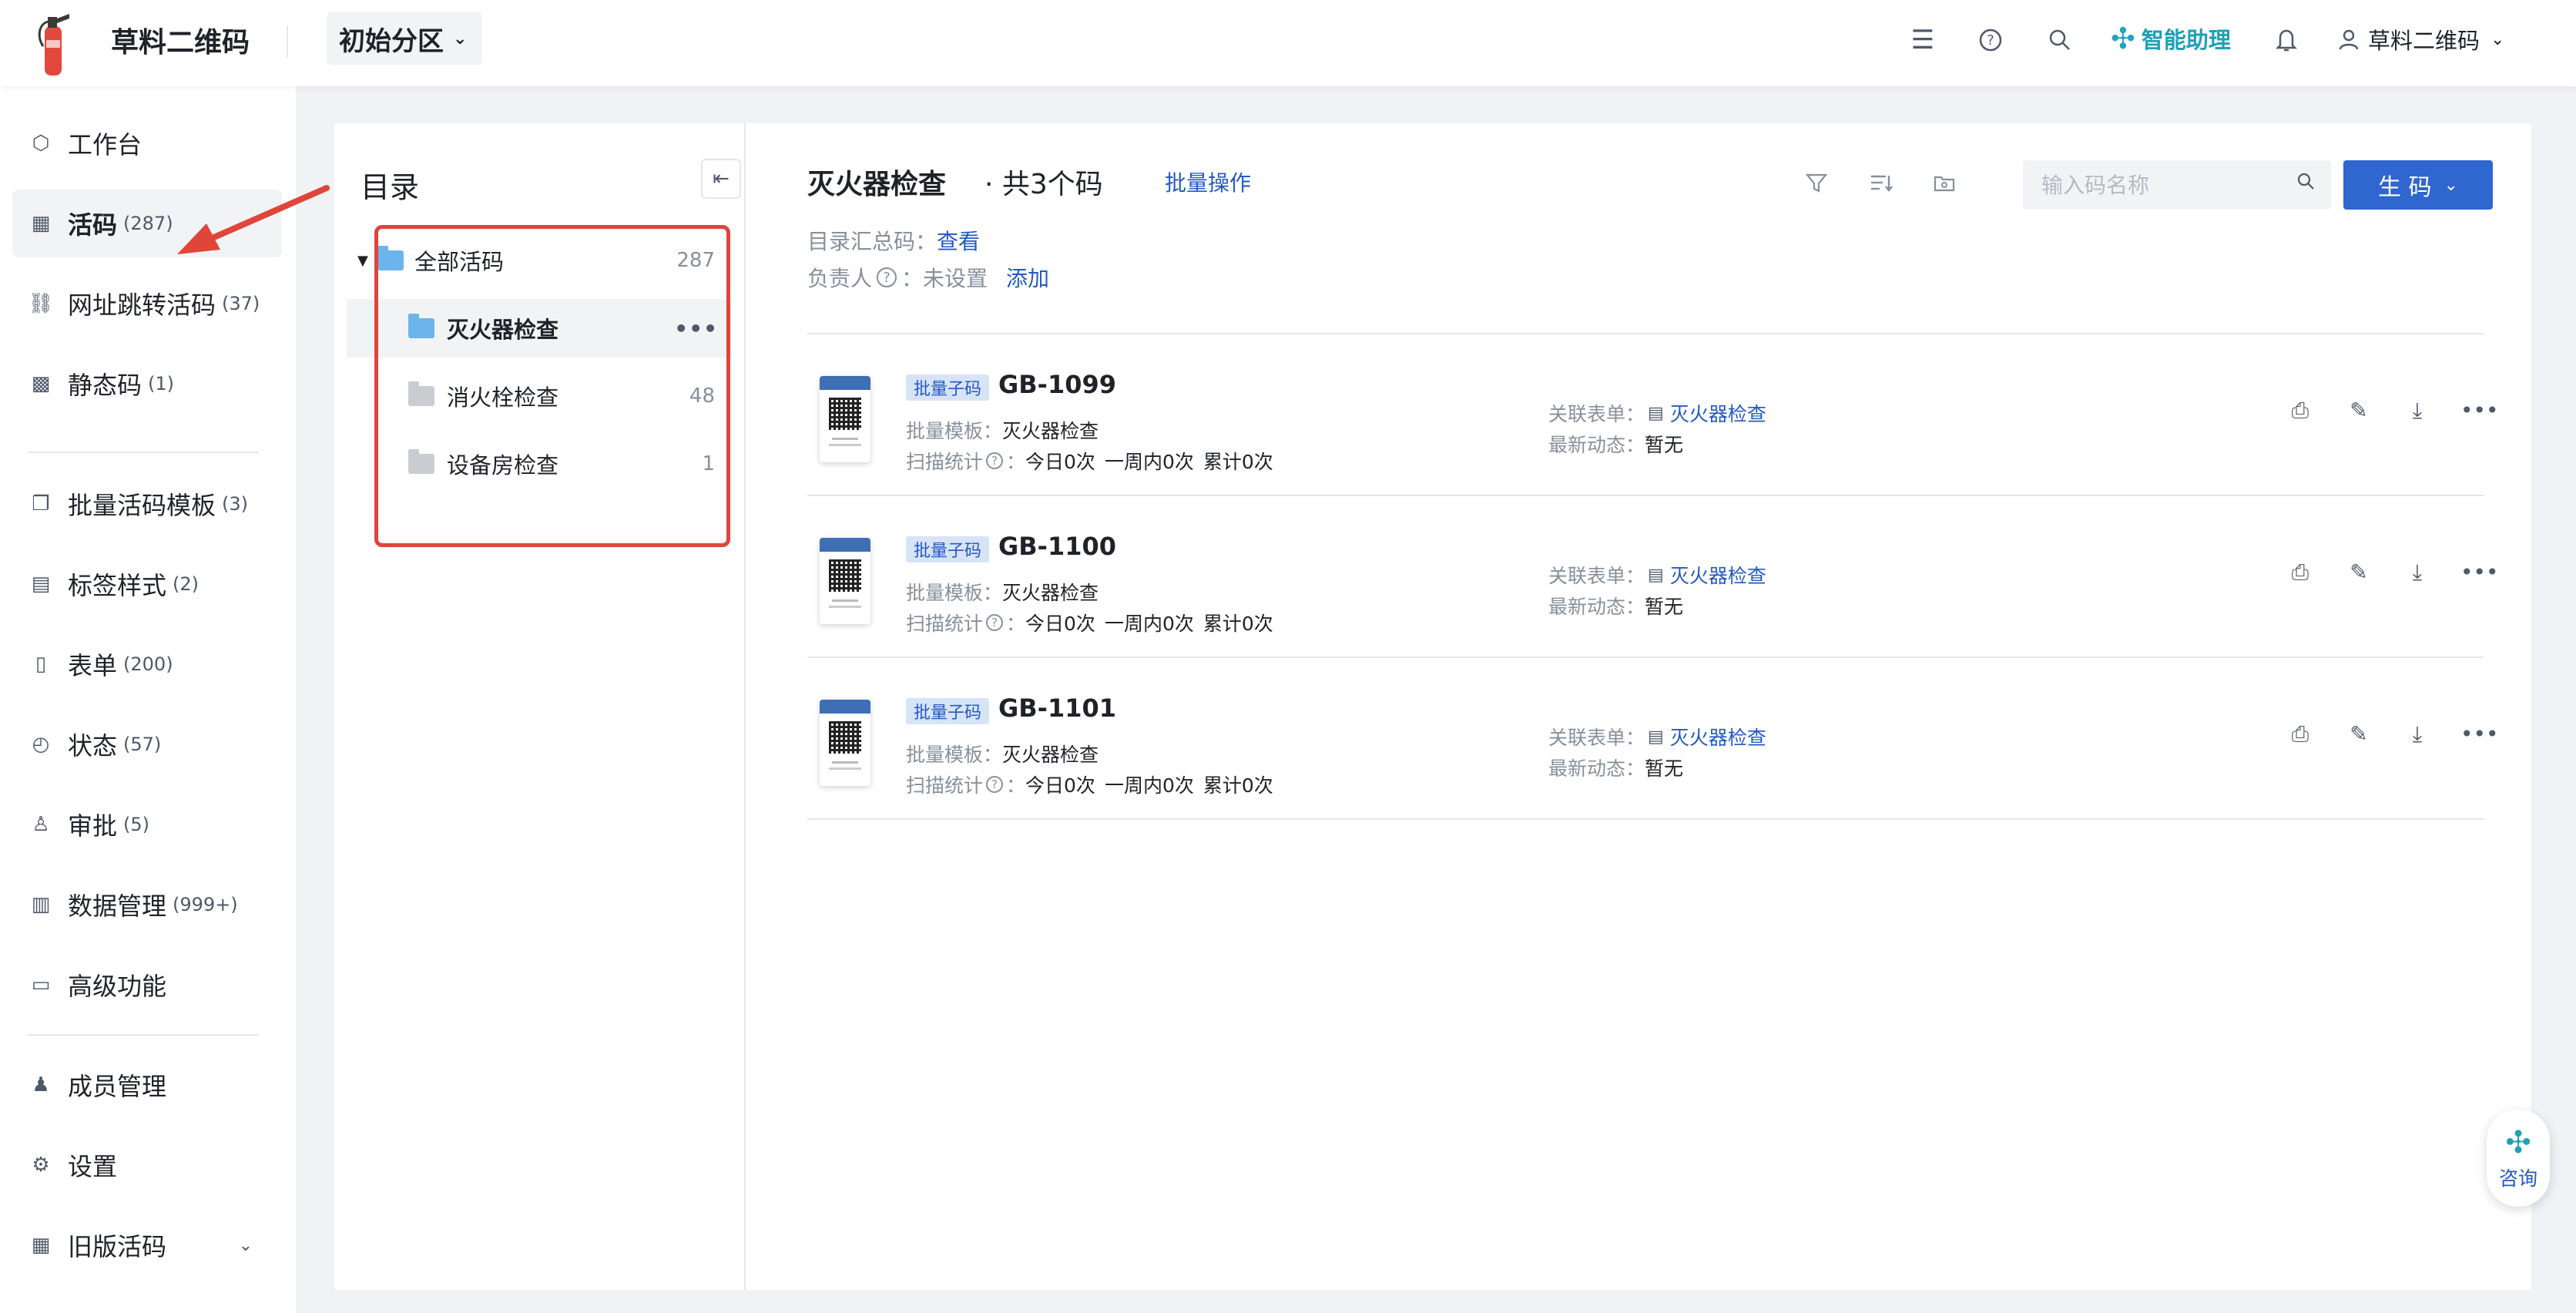 The image size is (2576, 1313). Describe the element at coordinates (136, 824) in the screenshot. I see `sidebar-item-count: (5)` at that location.